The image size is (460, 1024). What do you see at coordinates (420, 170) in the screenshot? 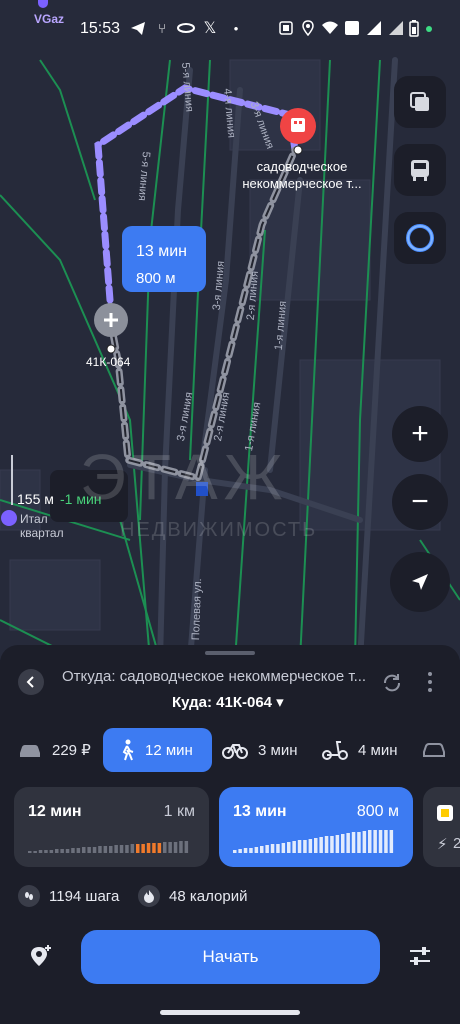
I see `transit-button` at bounding box center [420, 170].